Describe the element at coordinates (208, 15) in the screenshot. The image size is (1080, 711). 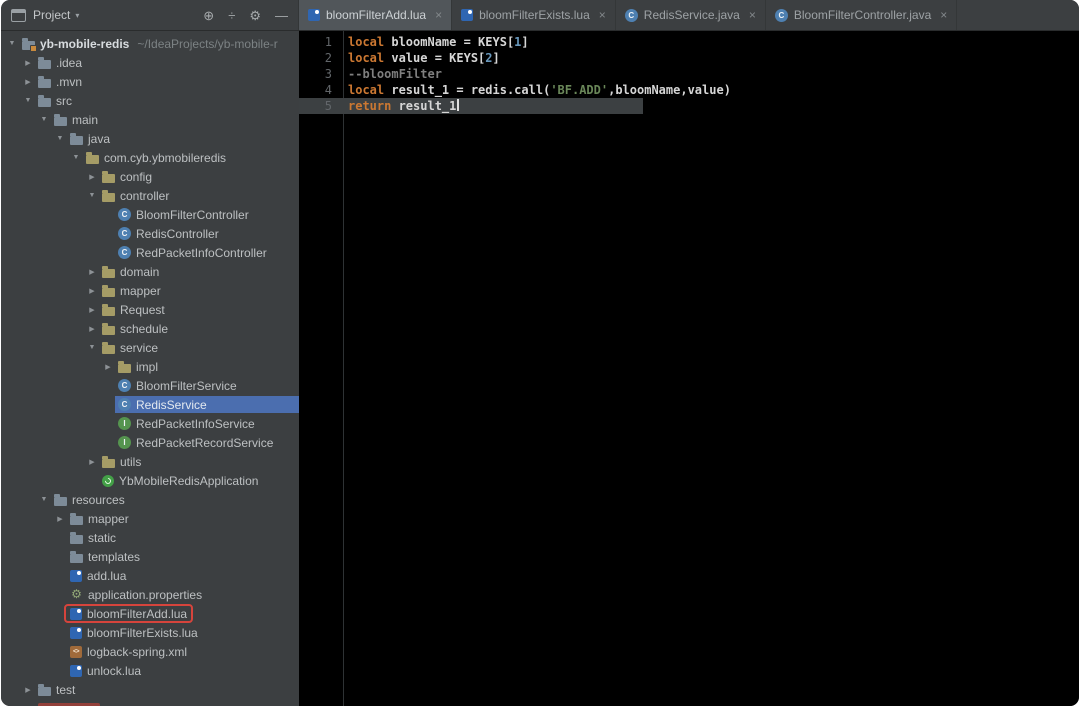
I see `locate-icon: ⊕` at that location.